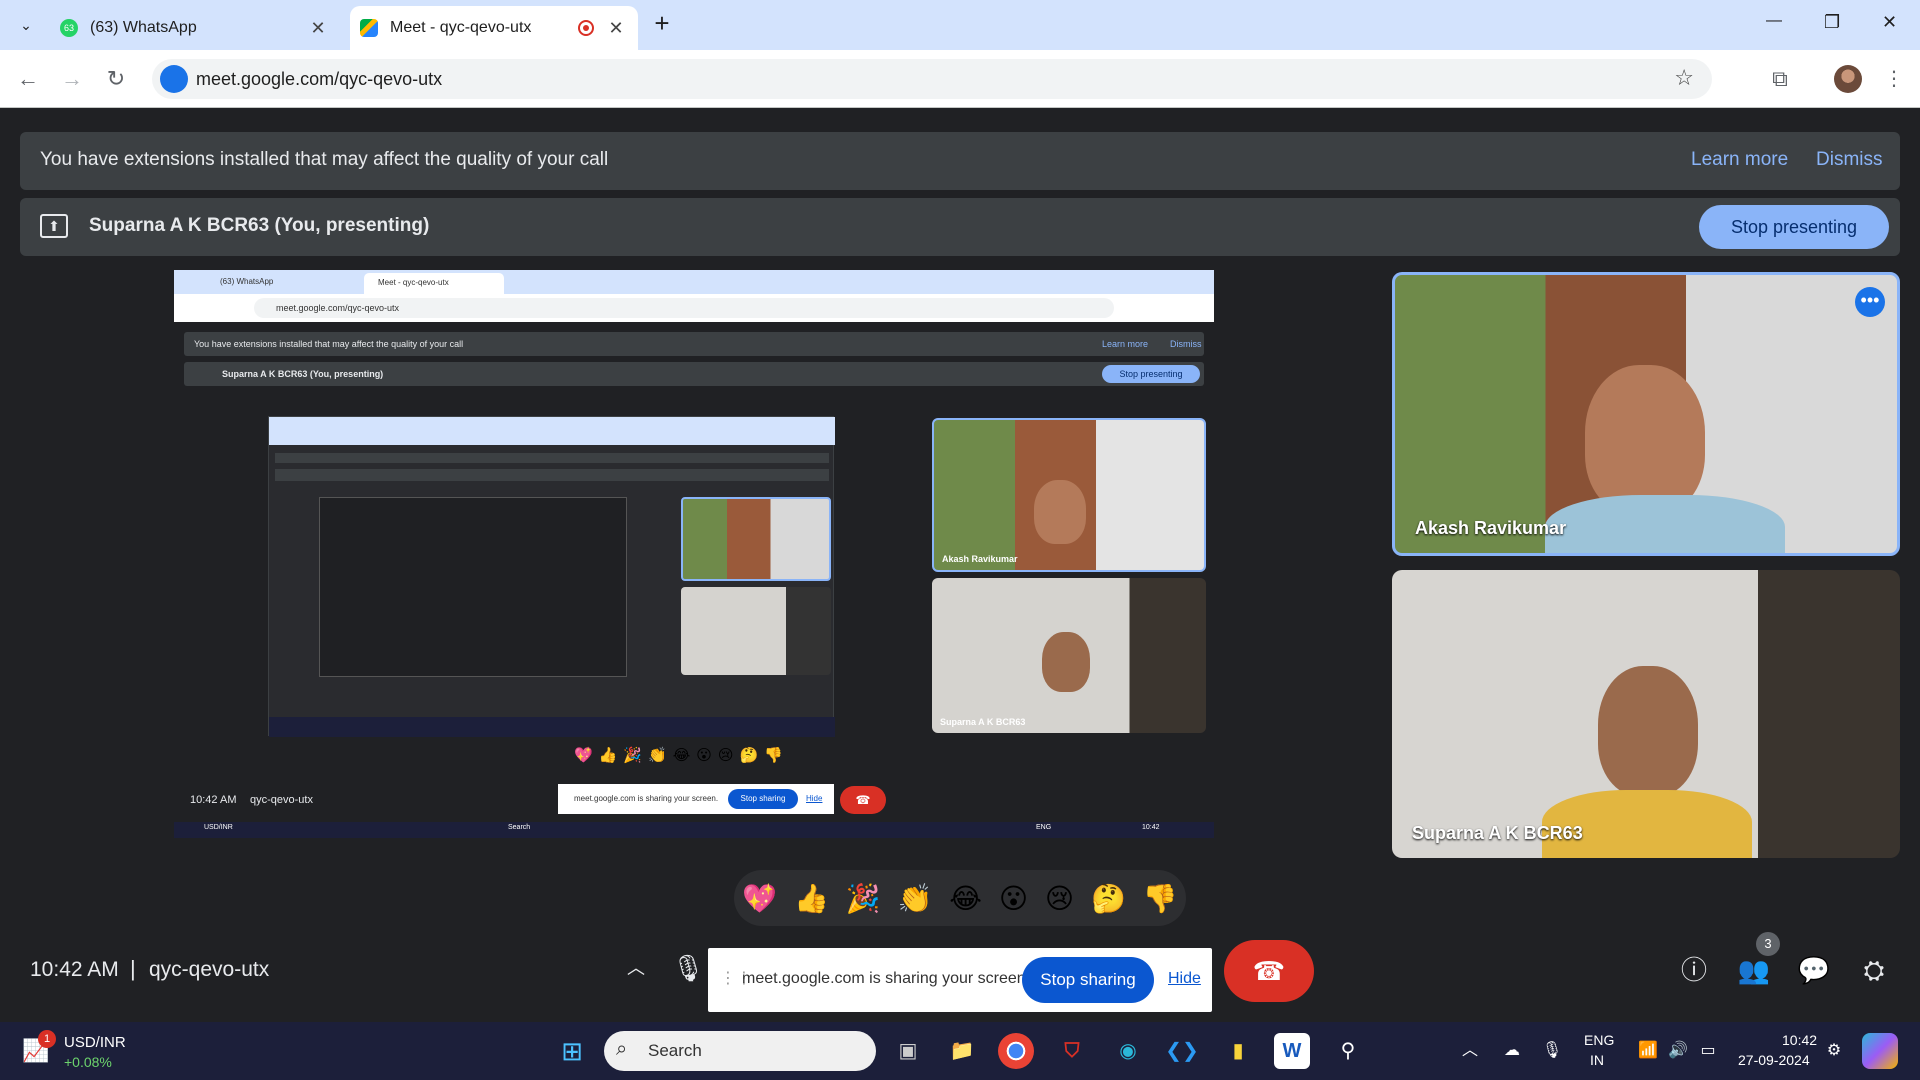 Image resolution: width=1920 pixels, height=1080 pixels. What do you see at coordinates (1665, 524) in the screenshot?
I see `participant-body` at bounding box center [1665, 524].